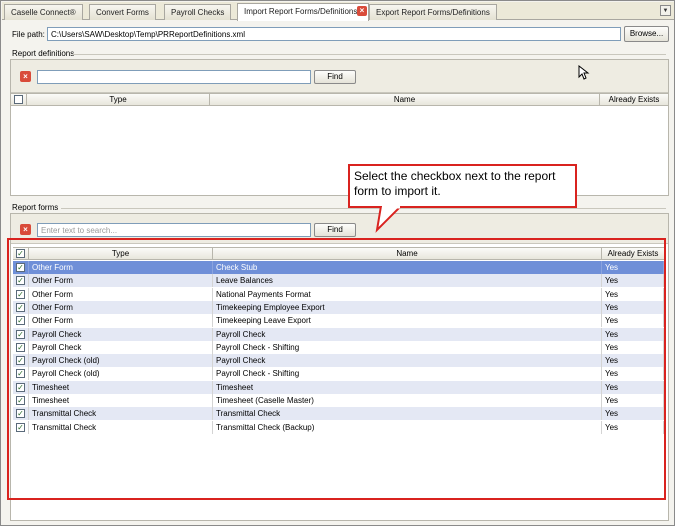  What do you see at coordinates (43, 12) in the screenshot?
I see `tab-caselle-connect: Caselle Connect®` at bounding box center [43, 12].